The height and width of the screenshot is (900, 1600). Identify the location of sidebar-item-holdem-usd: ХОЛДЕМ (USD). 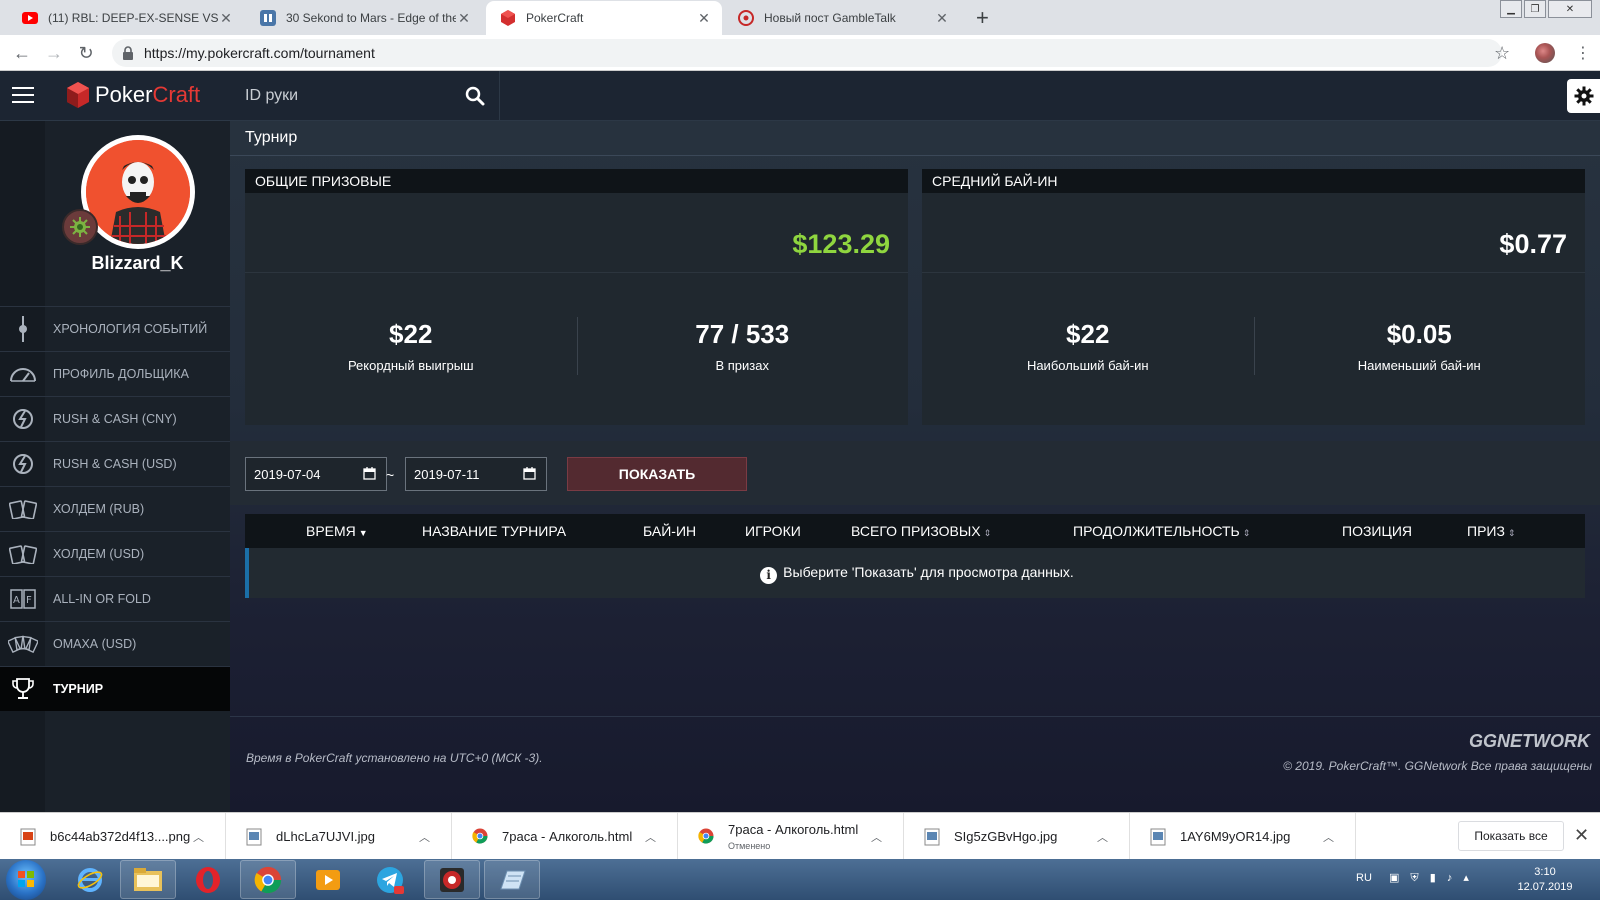
(115, 553).